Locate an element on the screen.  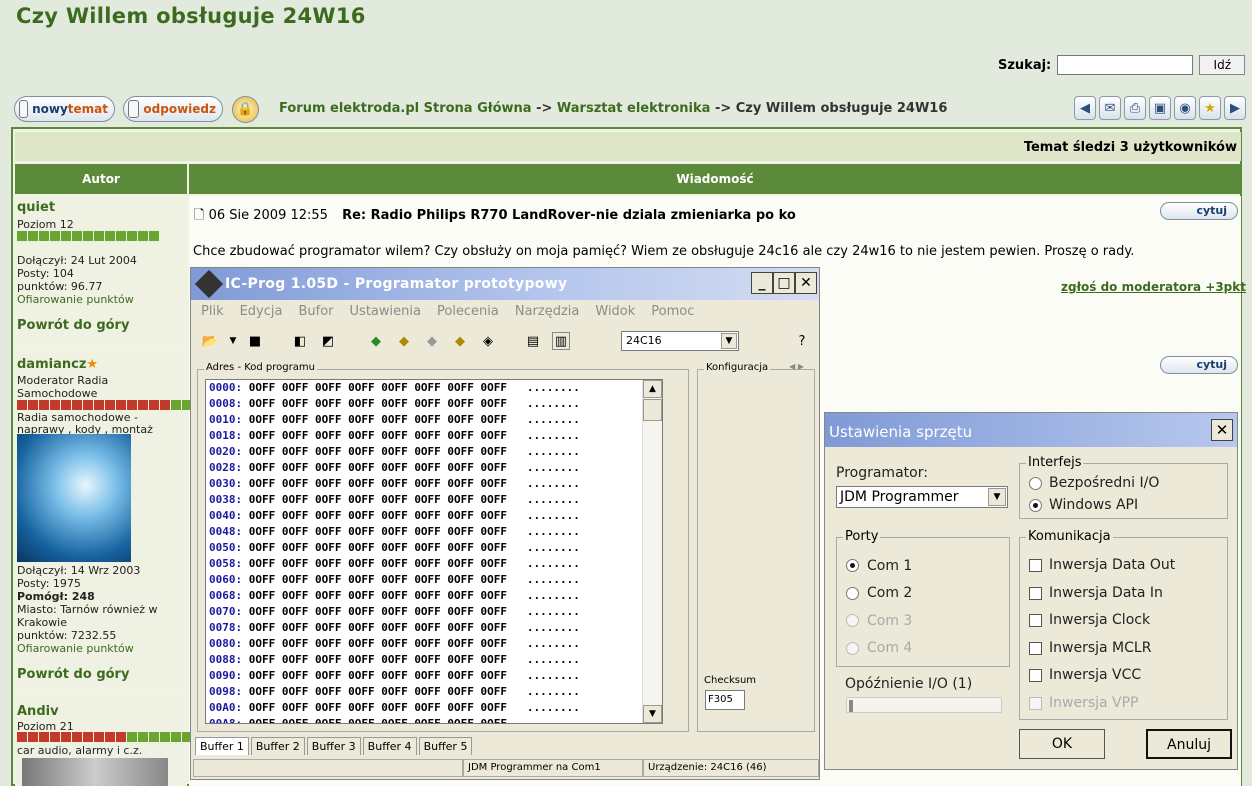
tab-buffer-2: Buffer 2 is located at coordinates (277, 746).